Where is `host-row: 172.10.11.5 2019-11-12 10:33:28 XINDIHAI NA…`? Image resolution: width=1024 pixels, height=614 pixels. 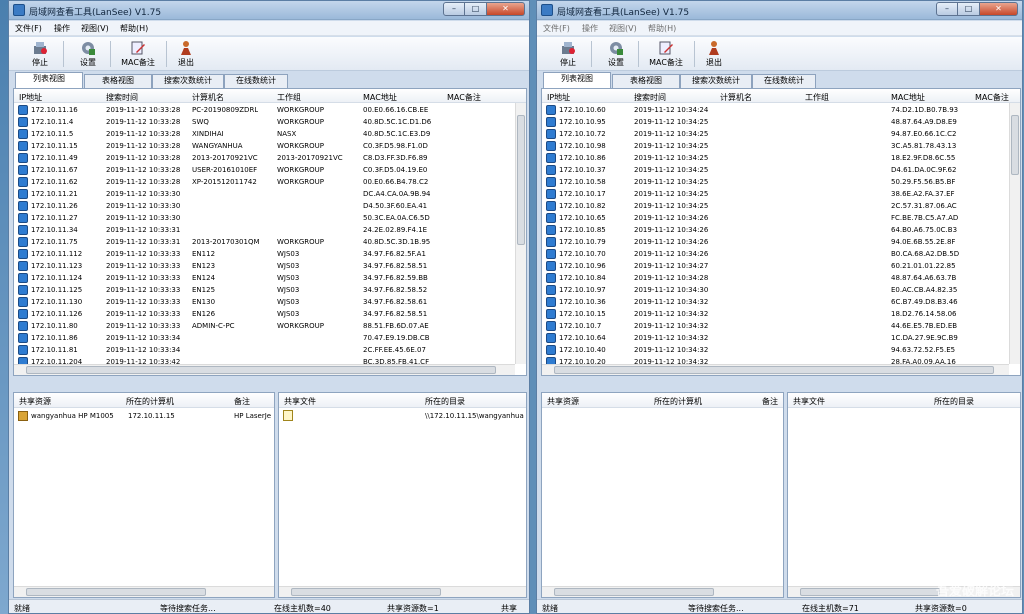 host-row: 172.10.11.5 2019-11-12 10:33:28 XINDIHAI NA… is located at coordinates (264, 134).